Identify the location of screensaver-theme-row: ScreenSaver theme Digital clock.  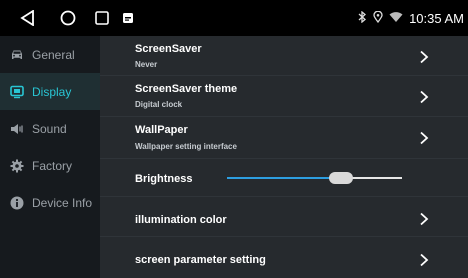
(284, 96).